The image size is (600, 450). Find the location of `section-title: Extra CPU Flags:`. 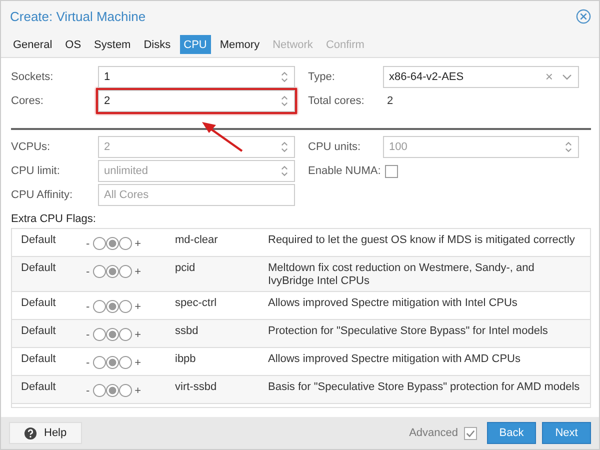

section-title: Extra CPU Flags: is located at coordinates (54, 219).